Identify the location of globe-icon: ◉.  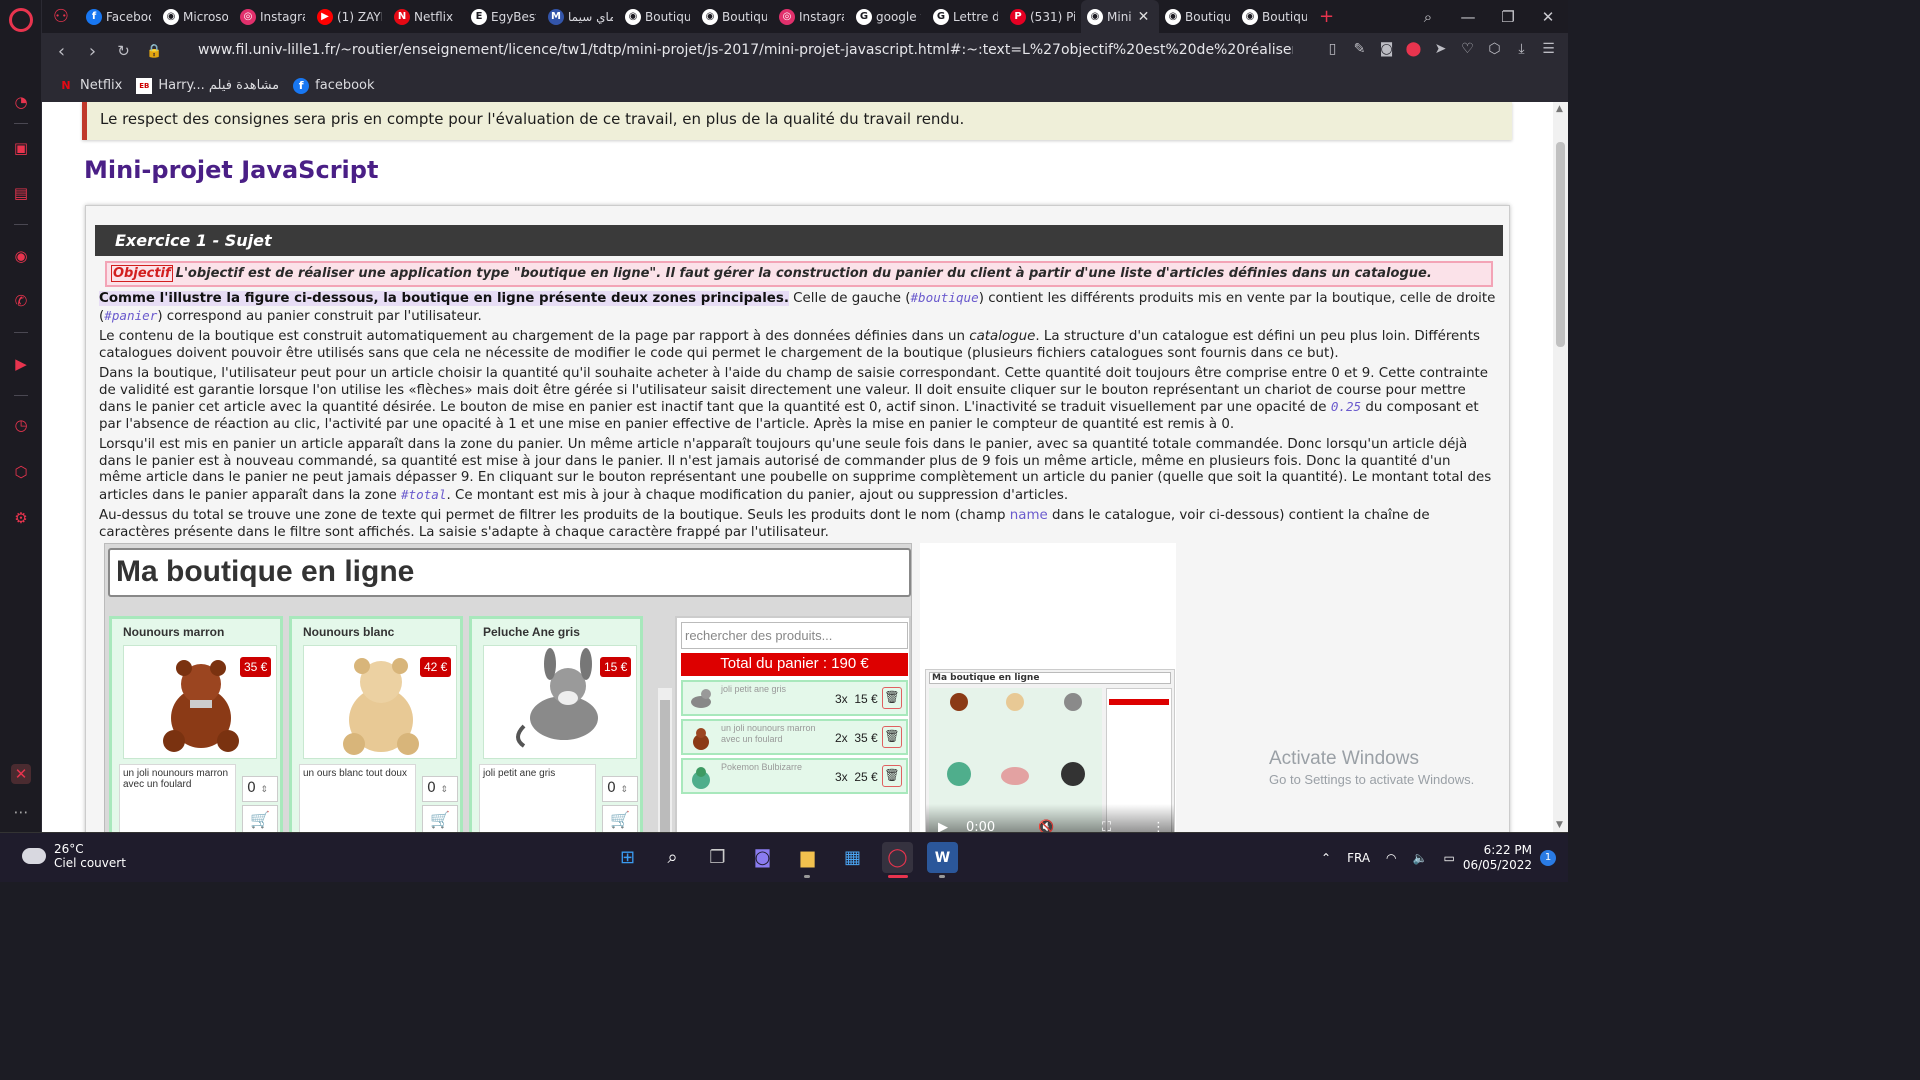
(1173, 16).